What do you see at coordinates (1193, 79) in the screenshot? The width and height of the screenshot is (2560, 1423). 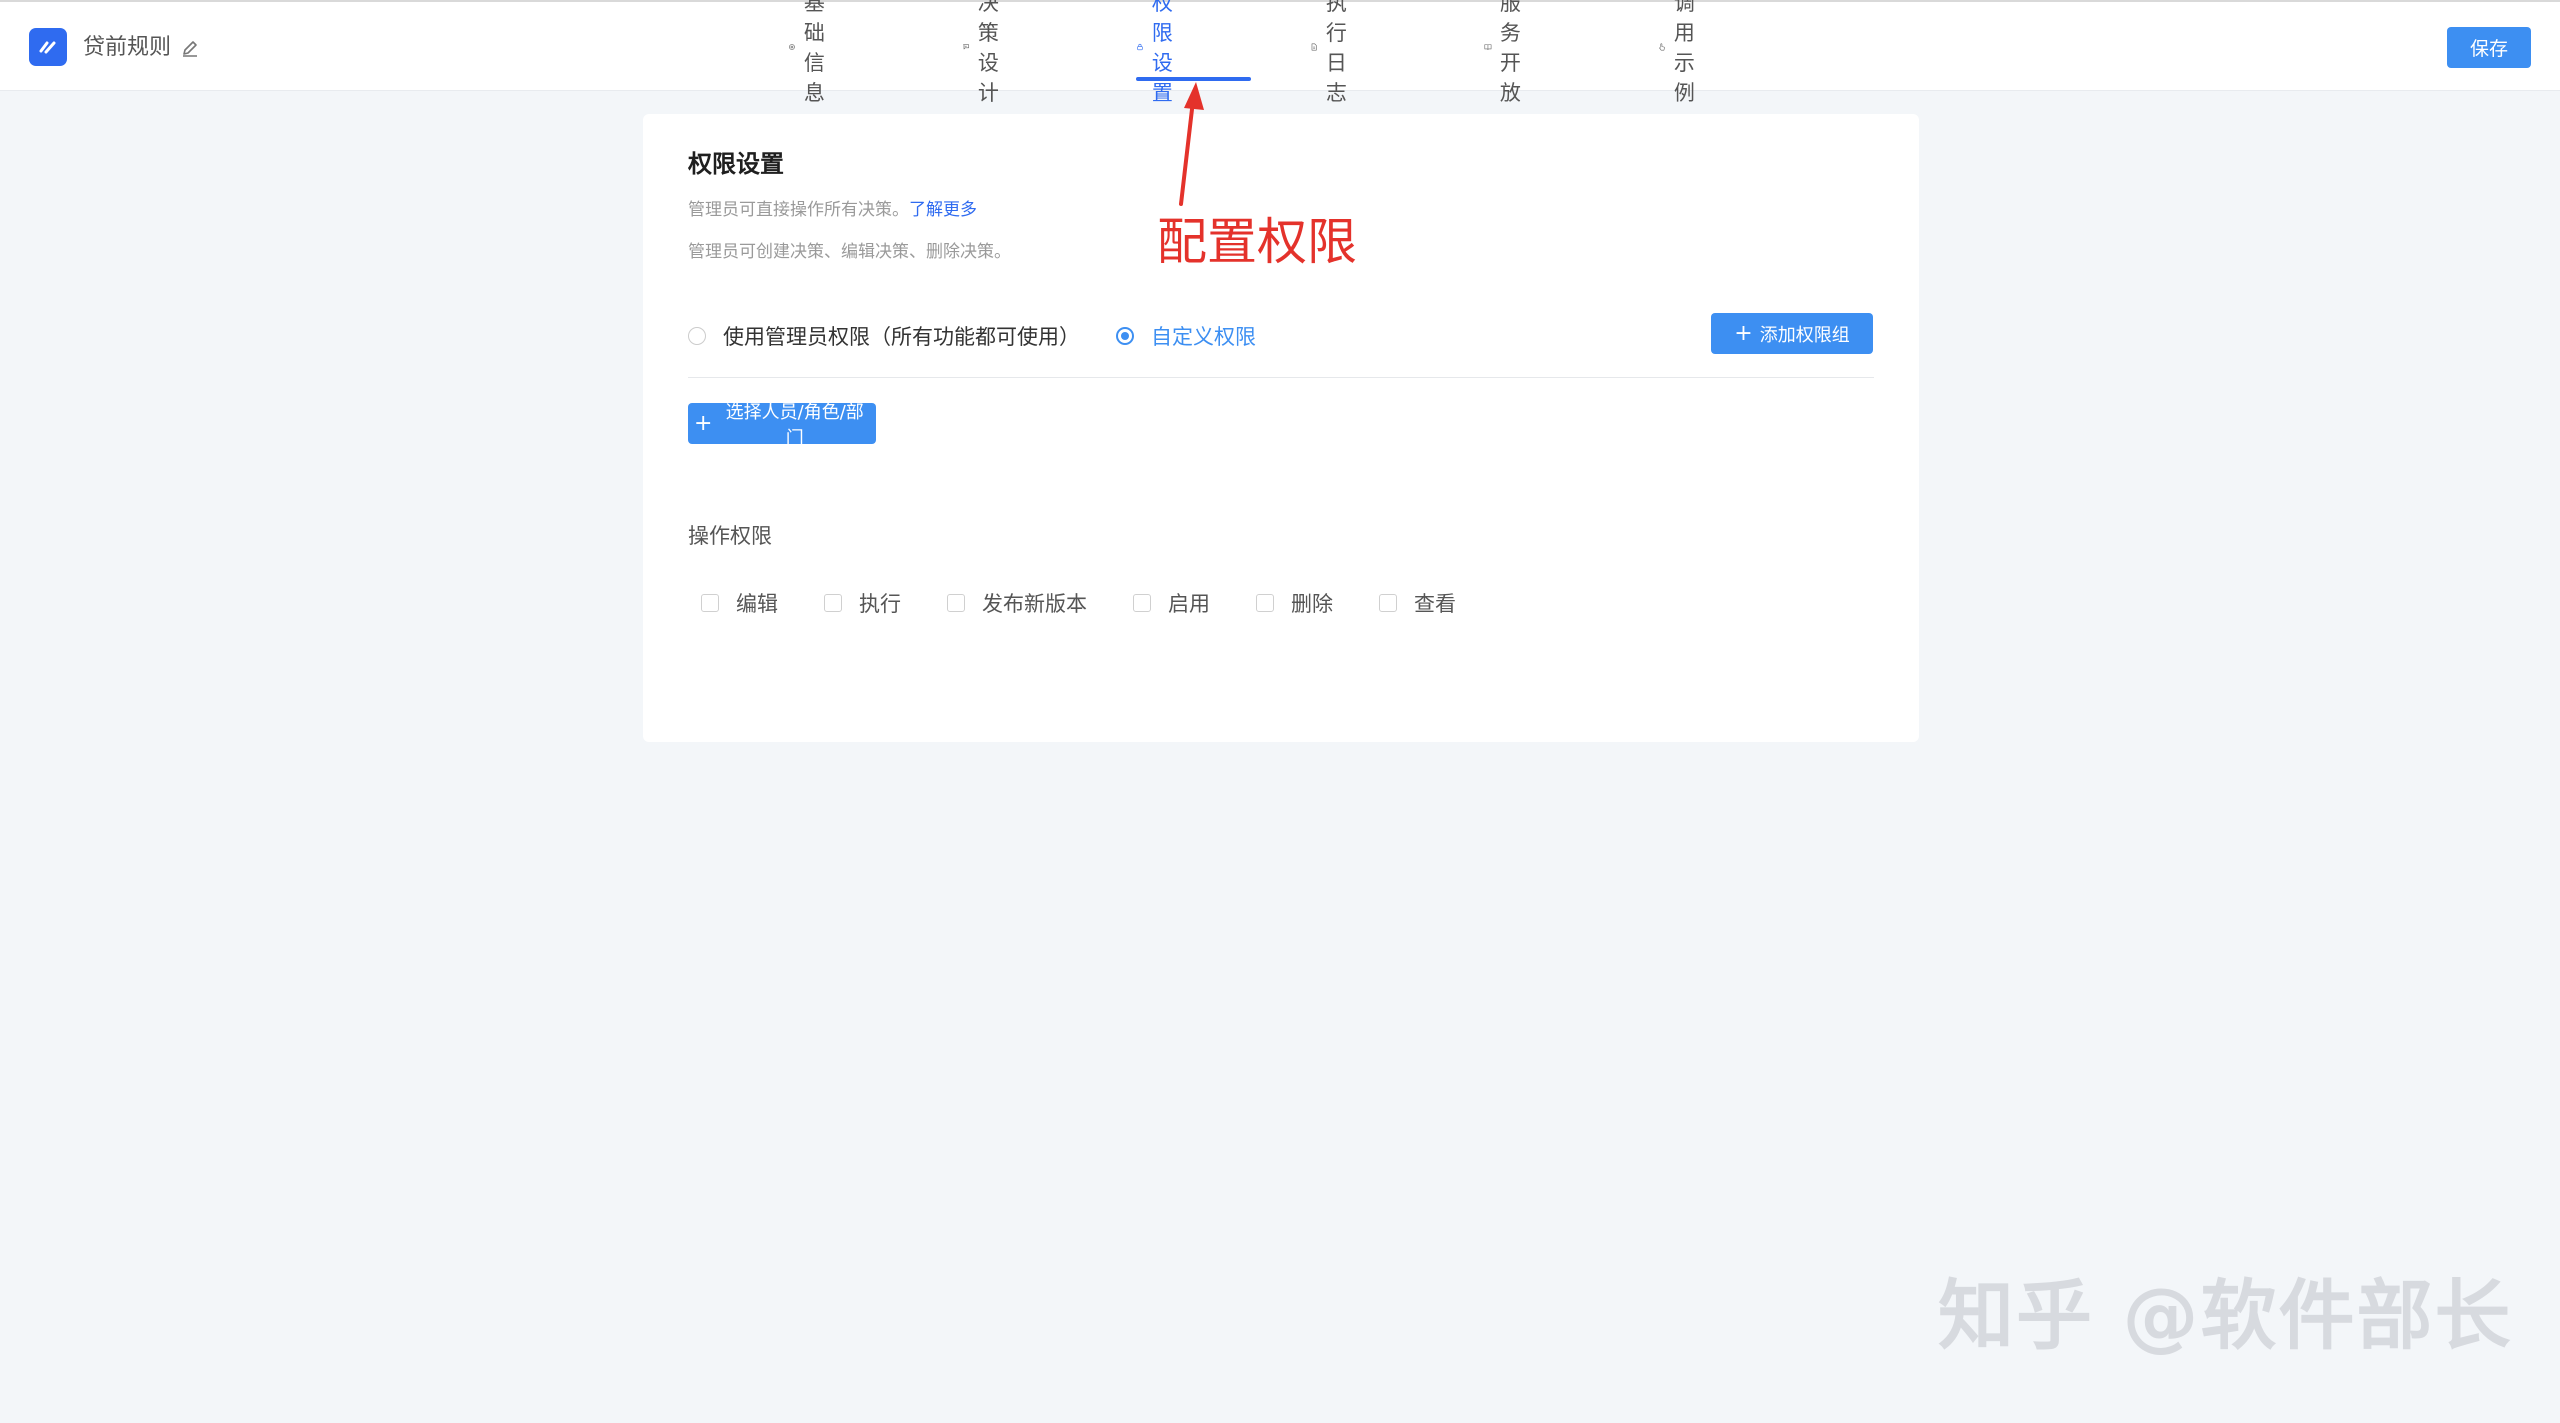 I see `active-tab-indicator` at bounding box center [1193, 79].